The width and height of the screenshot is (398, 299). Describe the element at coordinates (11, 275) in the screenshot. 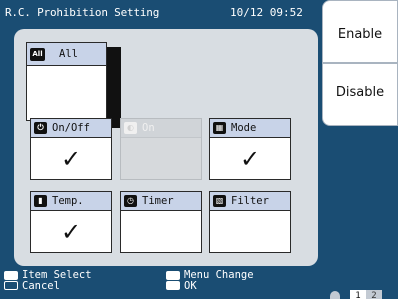

I see `left-right-arrows-icon` at that location.